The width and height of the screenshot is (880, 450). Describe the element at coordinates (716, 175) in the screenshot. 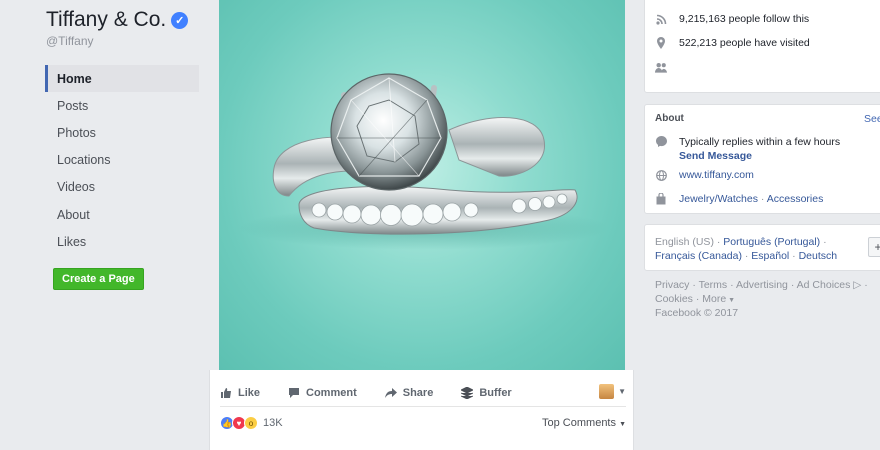

I see `website-link: www.tiffany.com` at that location.